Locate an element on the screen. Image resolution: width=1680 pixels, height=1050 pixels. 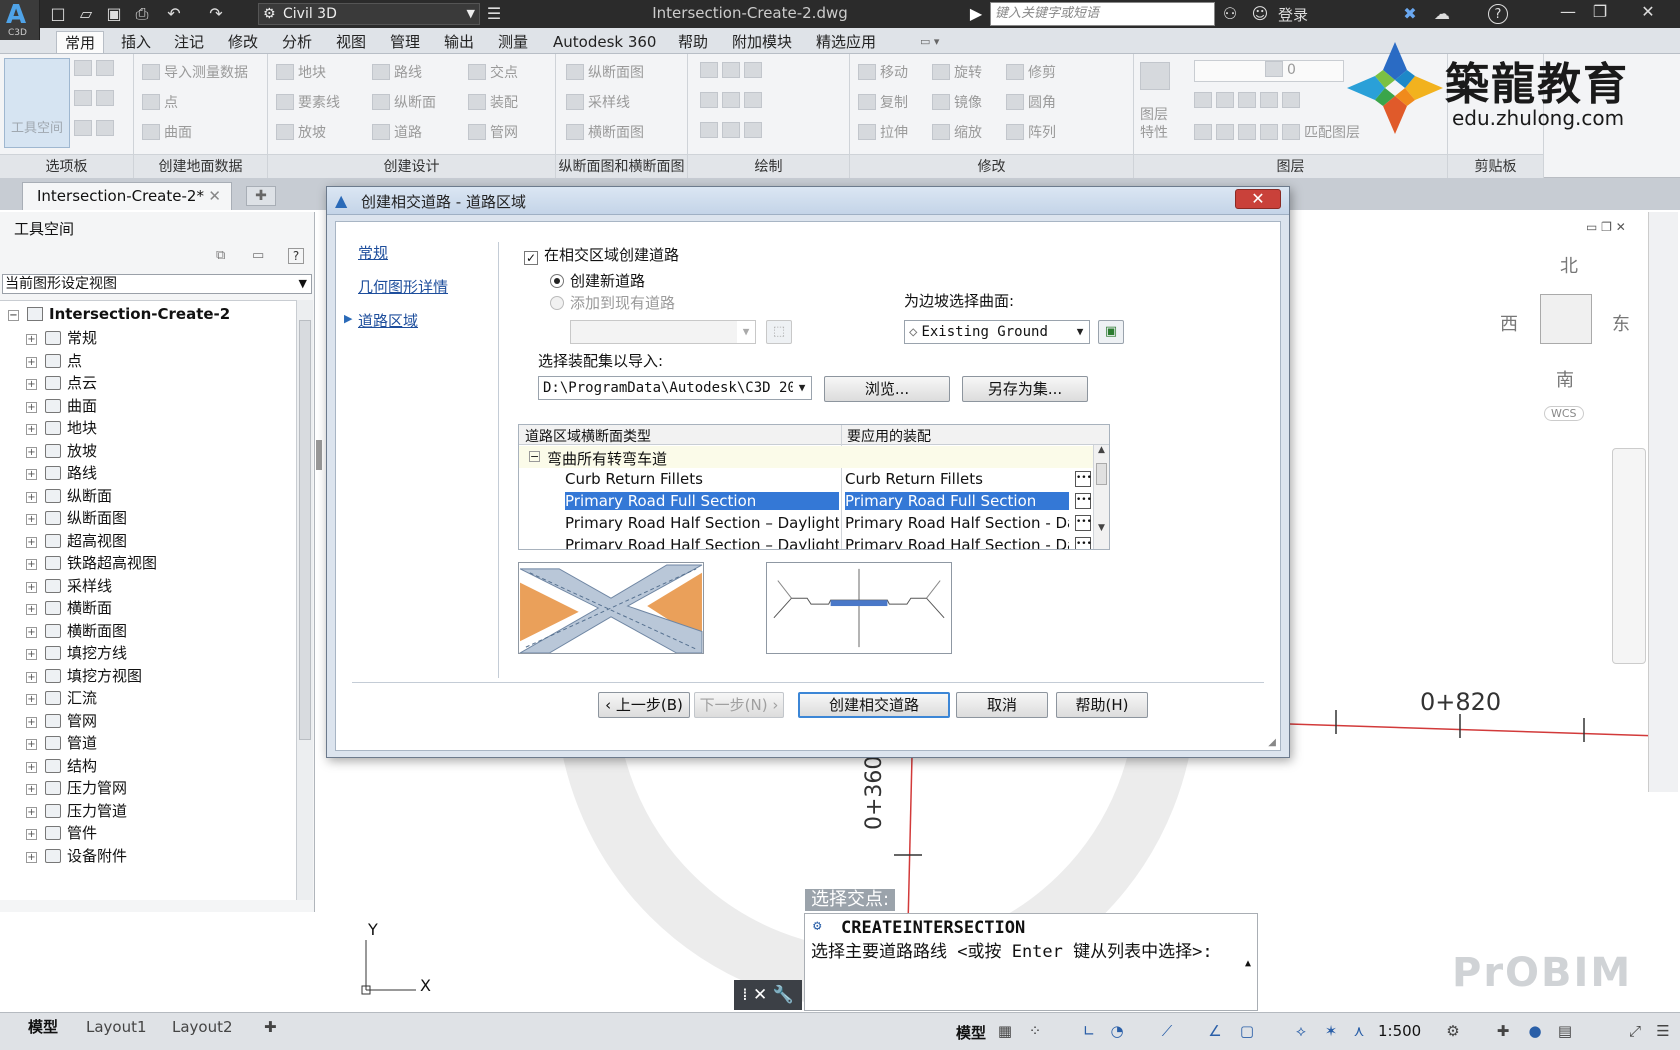
profile-button: 纵断面 is located at coordinates (404, 102).